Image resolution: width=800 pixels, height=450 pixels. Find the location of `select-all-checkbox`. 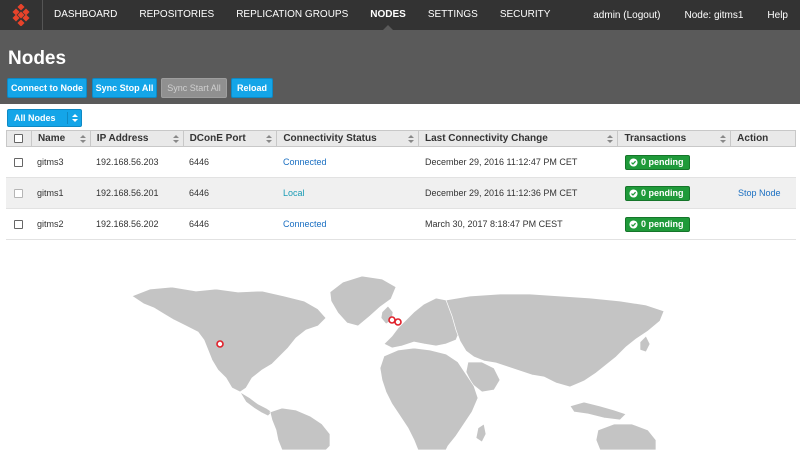

select-all-checkbox is located at coordinates (19, 138).